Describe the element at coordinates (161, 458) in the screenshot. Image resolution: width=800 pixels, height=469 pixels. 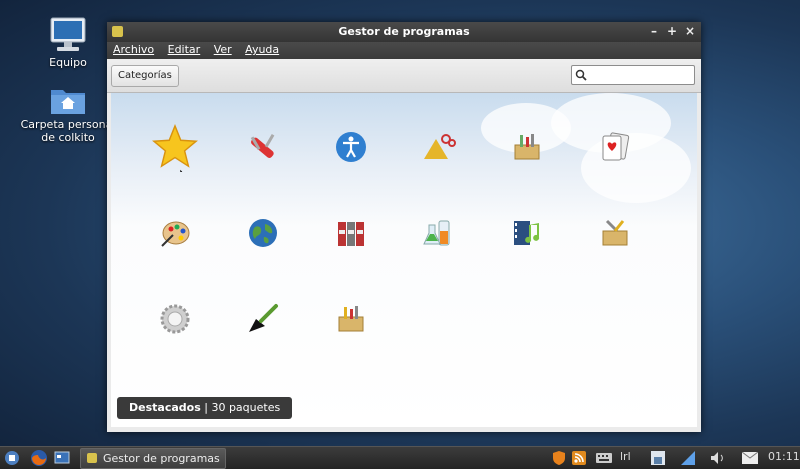
I see `taskbar-window-label: Gestor de programas` at that location.